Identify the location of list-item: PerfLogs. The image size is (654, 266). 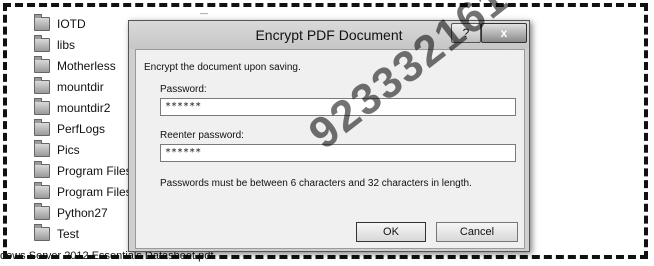
(69, 129).